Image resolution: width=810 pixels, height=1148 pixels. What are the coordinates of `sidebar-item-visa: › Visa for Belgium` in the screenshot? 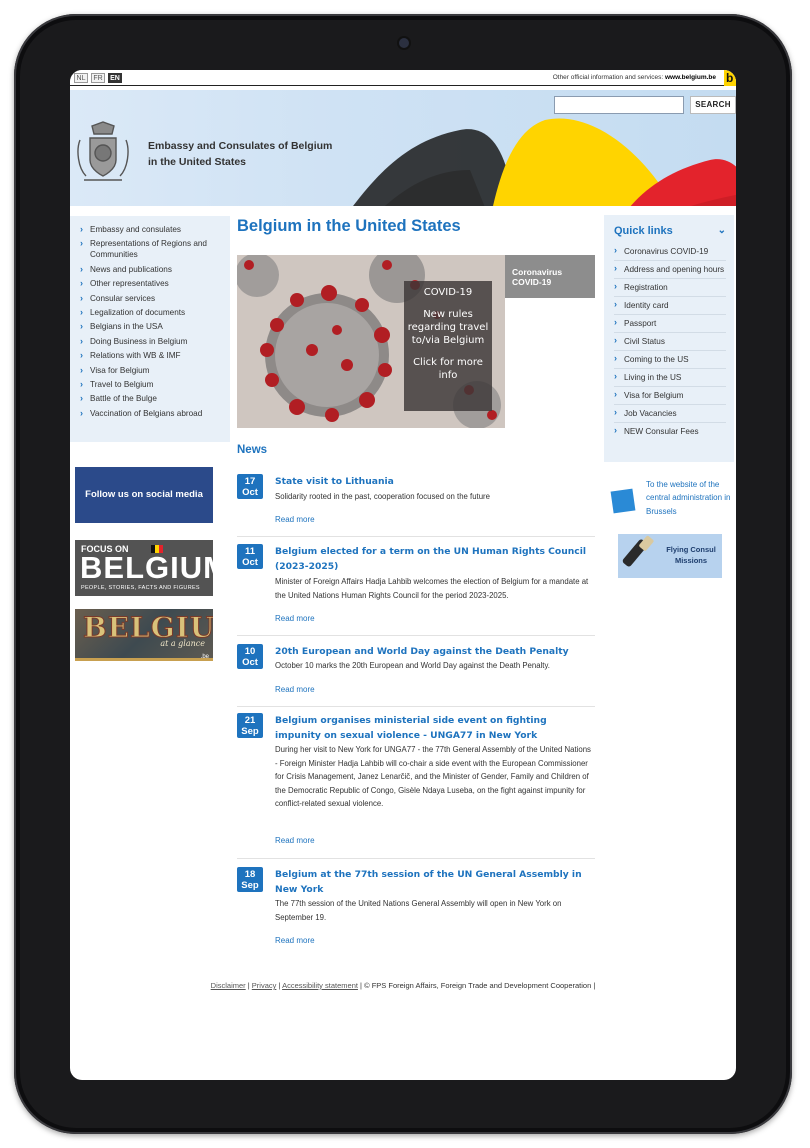 It's located at (150, 370).